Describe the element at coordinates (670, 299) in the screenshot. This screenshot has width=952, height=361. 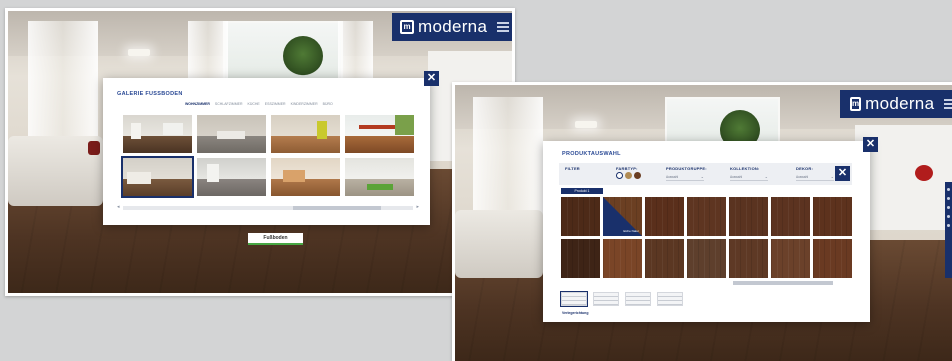
I see `layout-tile-icon` at that location.